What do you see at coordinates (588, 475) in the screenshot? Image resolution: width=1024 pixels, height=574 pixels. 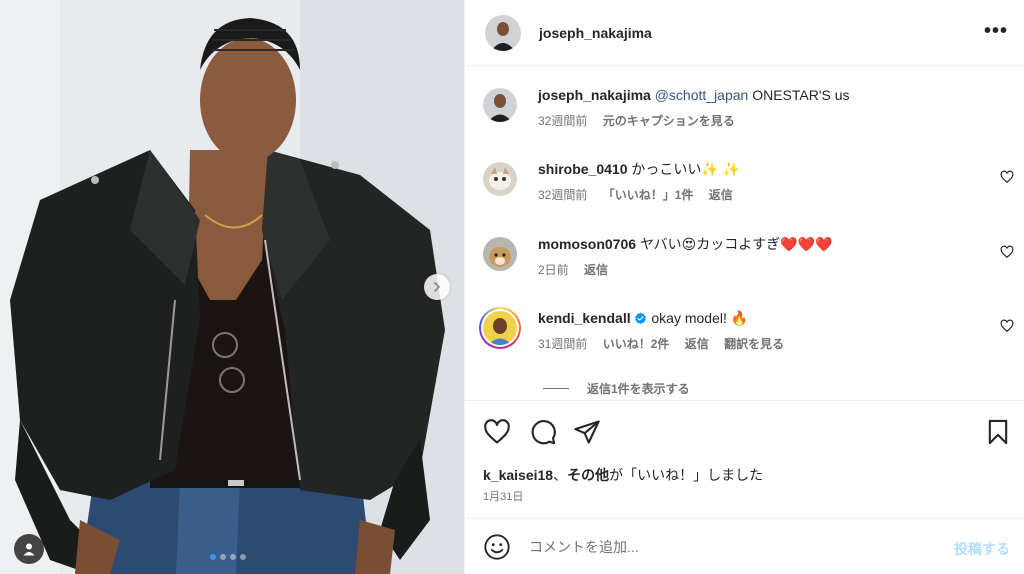 I see `likes-others-link: その他` at bounding box center [588, 475].